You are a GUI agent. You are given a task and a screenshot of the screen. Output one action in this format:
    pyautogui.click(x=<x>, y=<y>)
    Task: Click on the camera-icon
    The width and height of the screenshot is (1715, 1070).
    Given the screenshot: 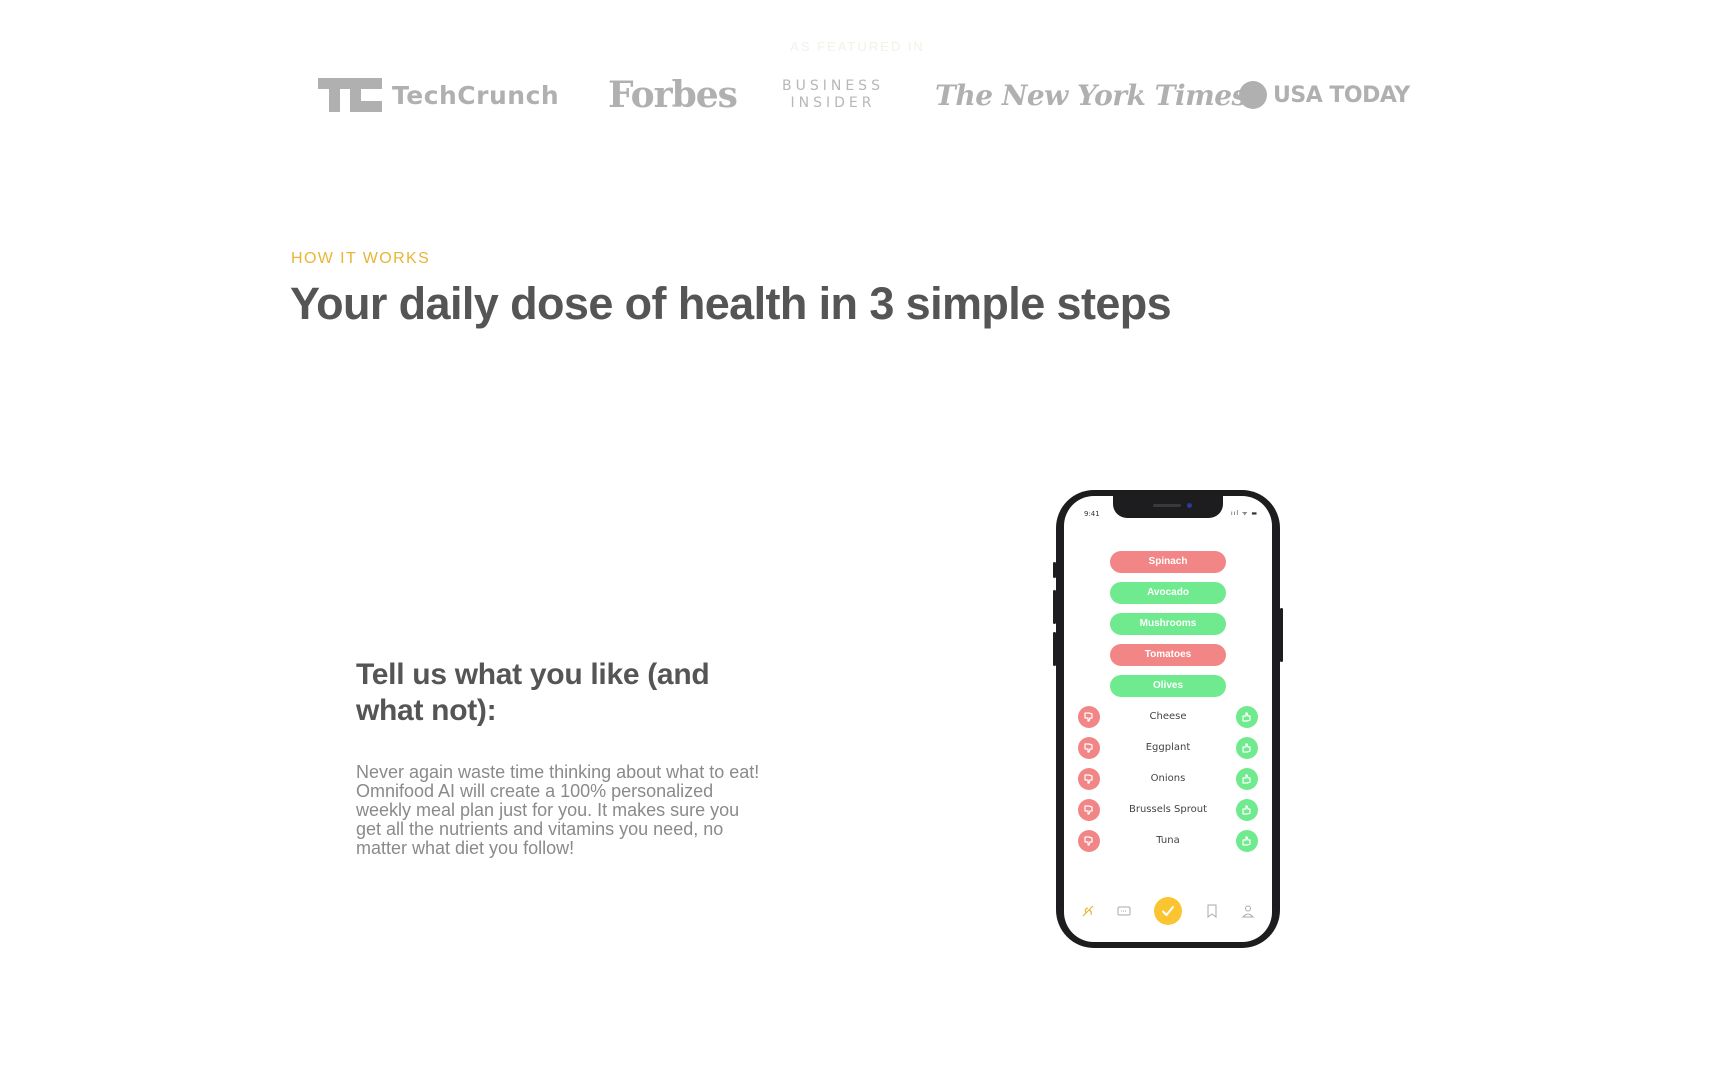 What is the action you would take?
    pyautogui.click(x=1189, y=505)
    